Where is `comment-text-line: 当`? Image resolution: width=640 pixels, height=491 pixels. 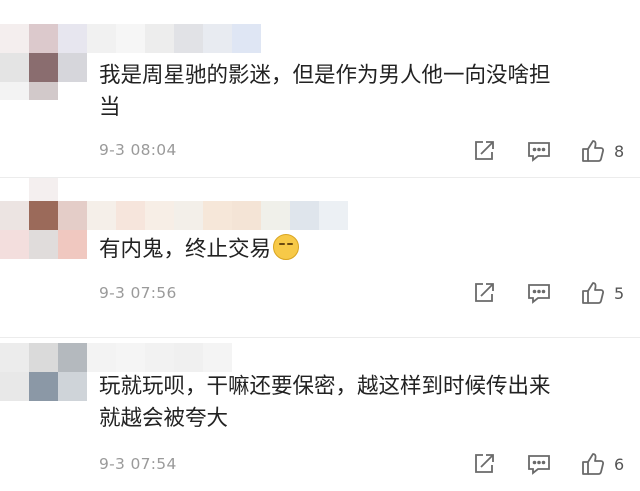 comment-text-line: 当 is located at coordinates (110, 107).